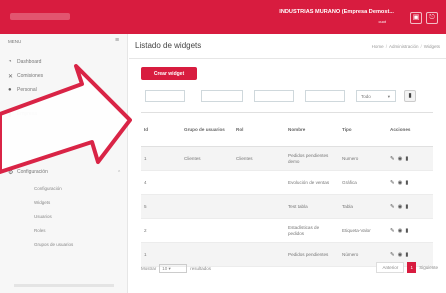 This screenshot has width=446, height=293. I want to click on breadcrumb-administracion: Administración, so click(404, 46).